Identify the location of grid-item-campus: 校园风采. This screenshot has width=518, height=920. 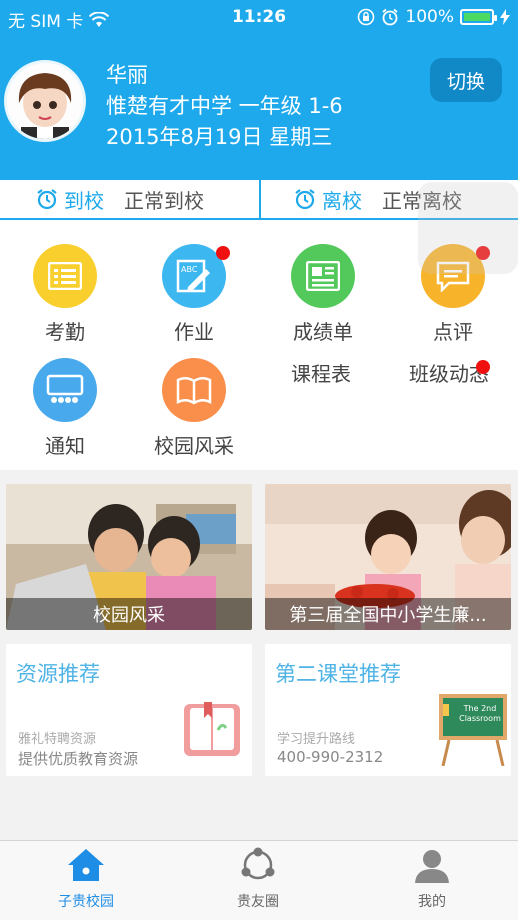
(194, 408).